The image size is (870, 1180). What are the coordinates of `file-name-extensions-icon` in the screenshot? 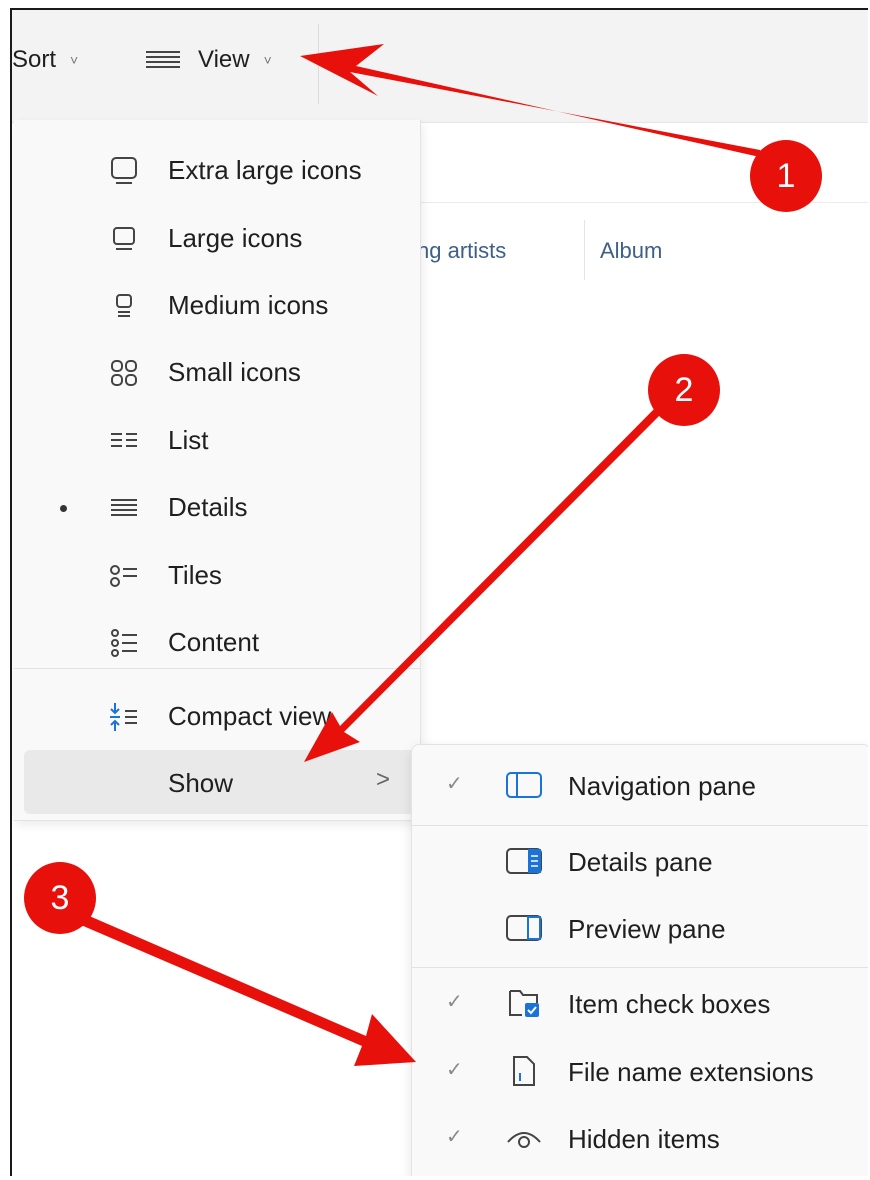 It's located at (524, 1071).